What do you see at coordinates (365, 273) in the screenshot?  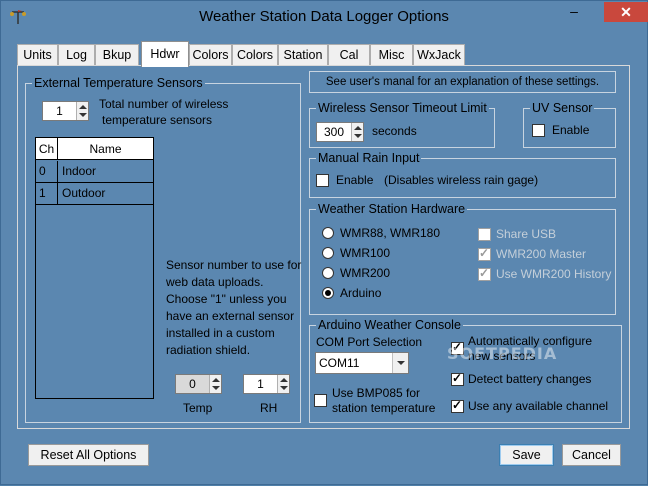 I see `radio-wmr200-label: WMR200` at bounding box center [365, 273].